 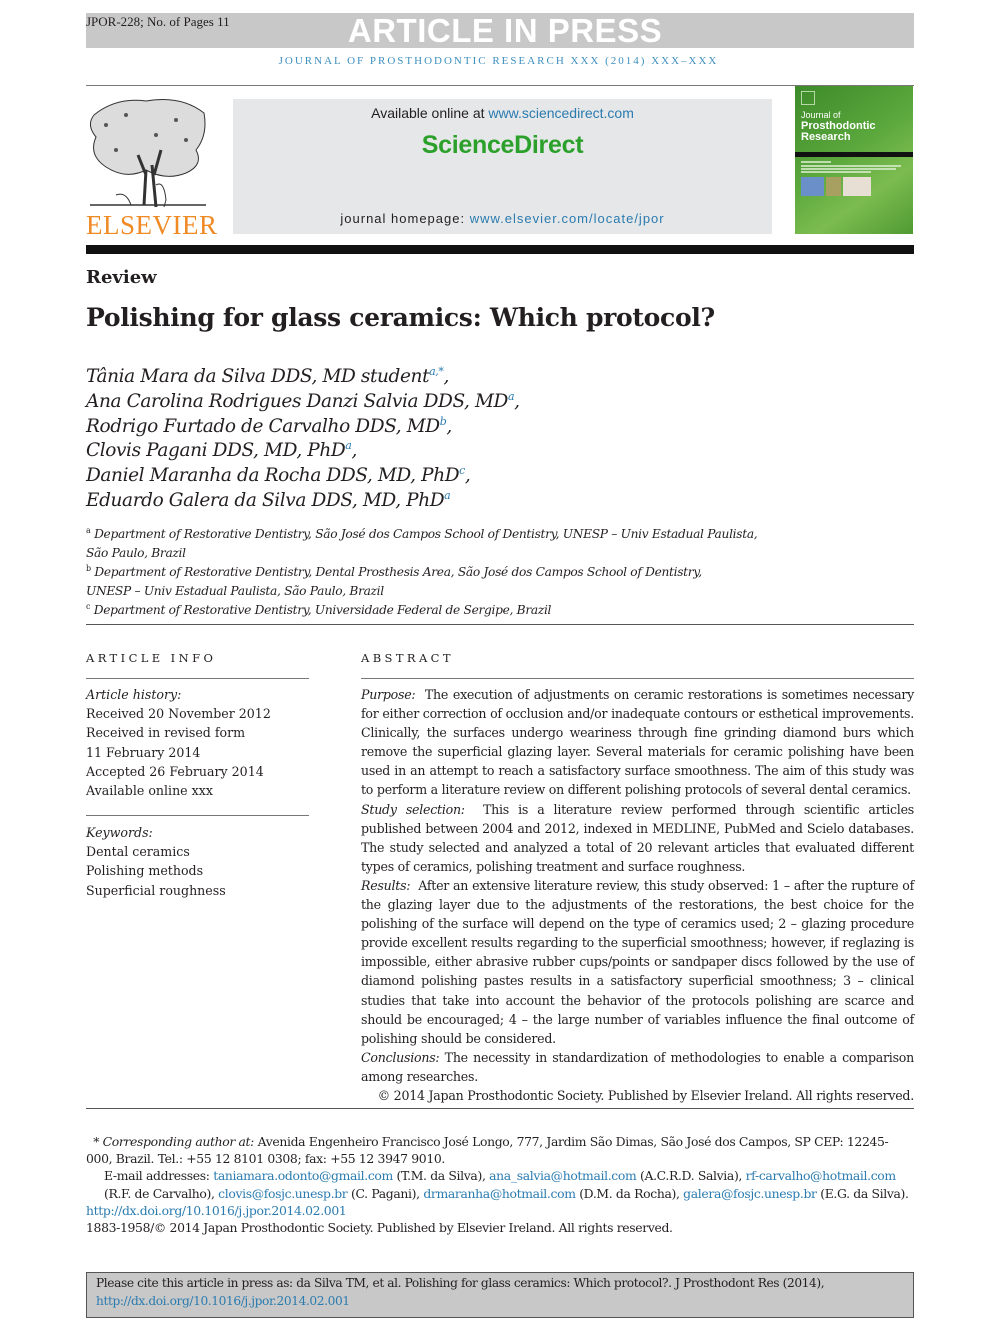 What do you see at coordinates (138, 852) in the screenshot?
I see `keyword: Dental ceramics` at bounding box center [138, 852].